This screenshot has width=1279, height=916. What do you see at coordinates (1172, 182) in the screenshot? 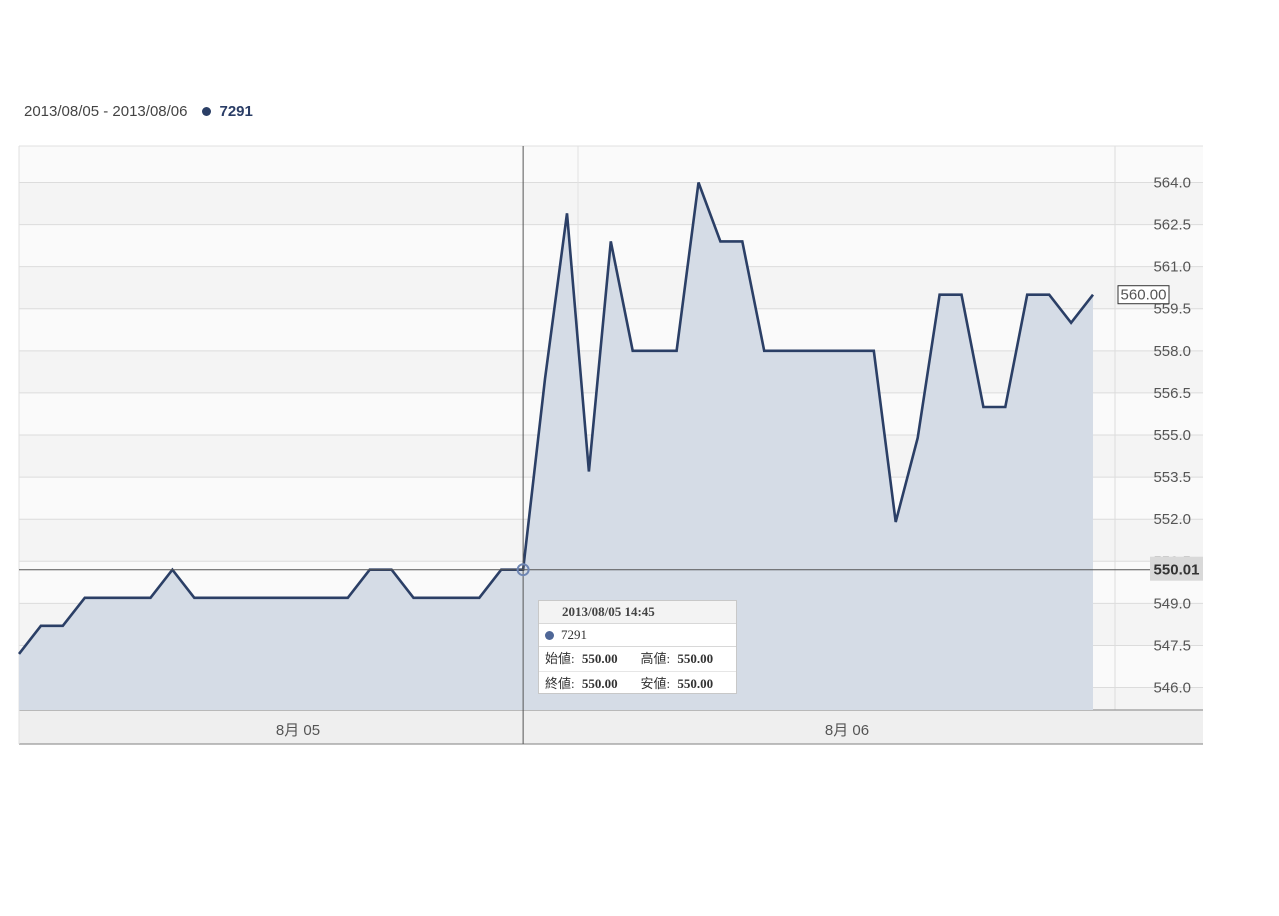
I see `y-tick-label: 564.0` at bounding box center [1172, 182].